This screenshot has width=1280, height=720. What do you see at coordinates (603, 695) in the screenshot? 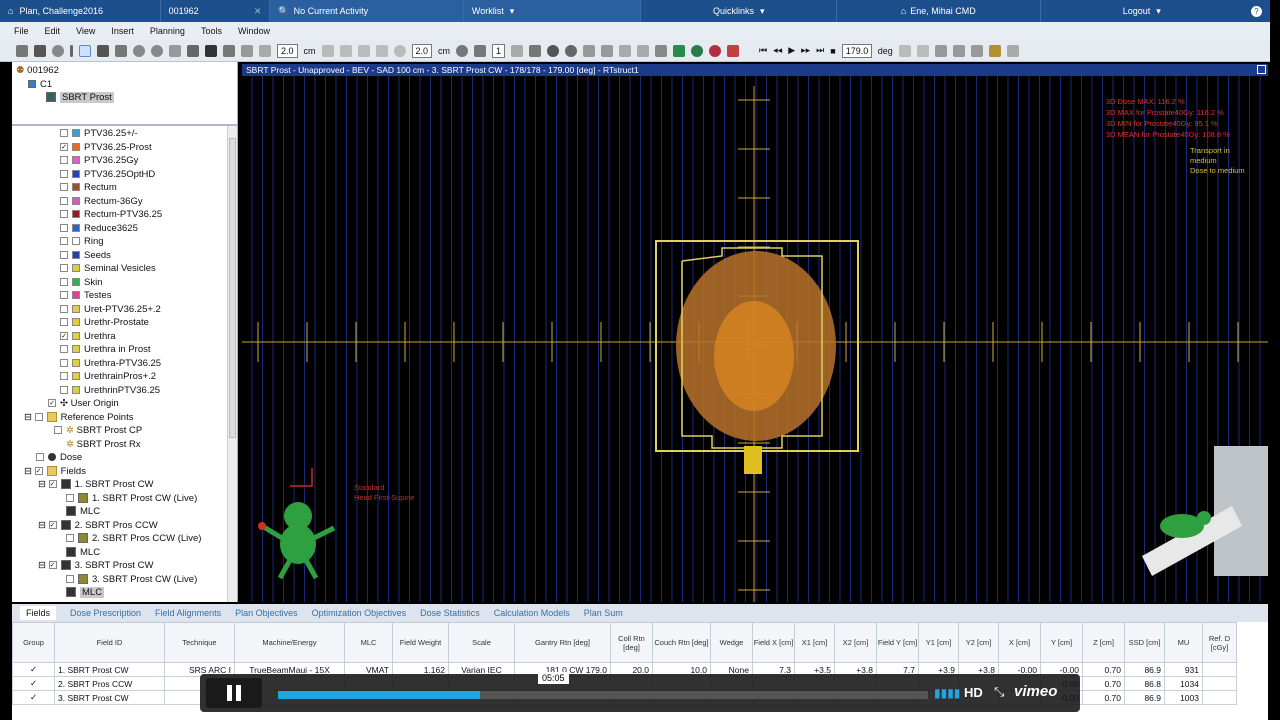
I see `progress-track` at bounding box center [603, 695].